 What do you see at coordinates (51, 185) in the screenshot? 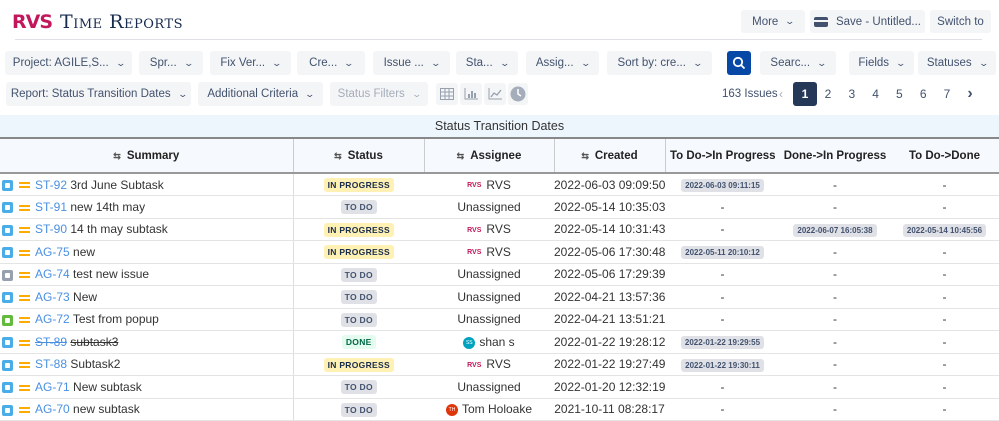
I see `issue-key-link: ST-92` at bounding box center [51, 185].